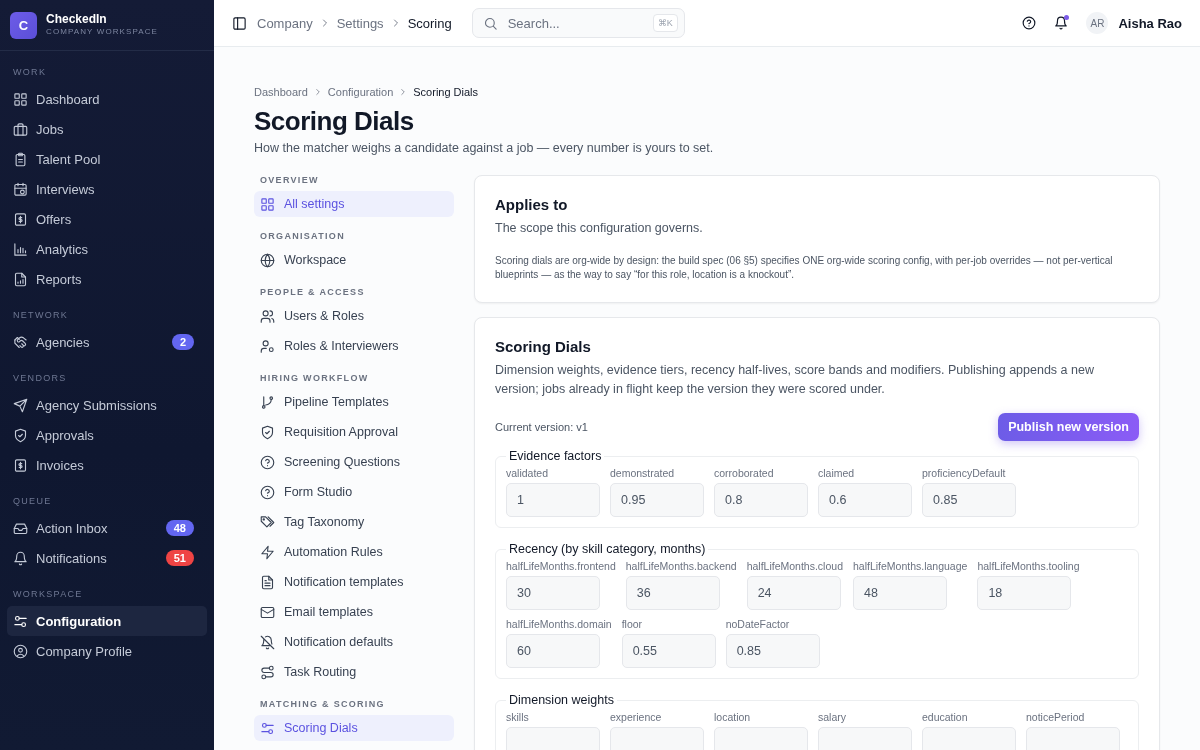  I want to click on field-label: salary, so click(832, 717).